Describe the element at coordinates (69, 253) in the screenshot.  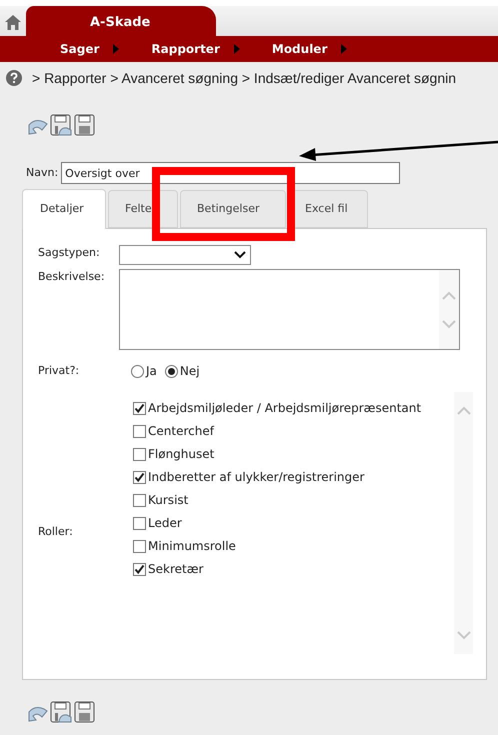
I see `sagstypen-label: Sagstypen:` at that location.